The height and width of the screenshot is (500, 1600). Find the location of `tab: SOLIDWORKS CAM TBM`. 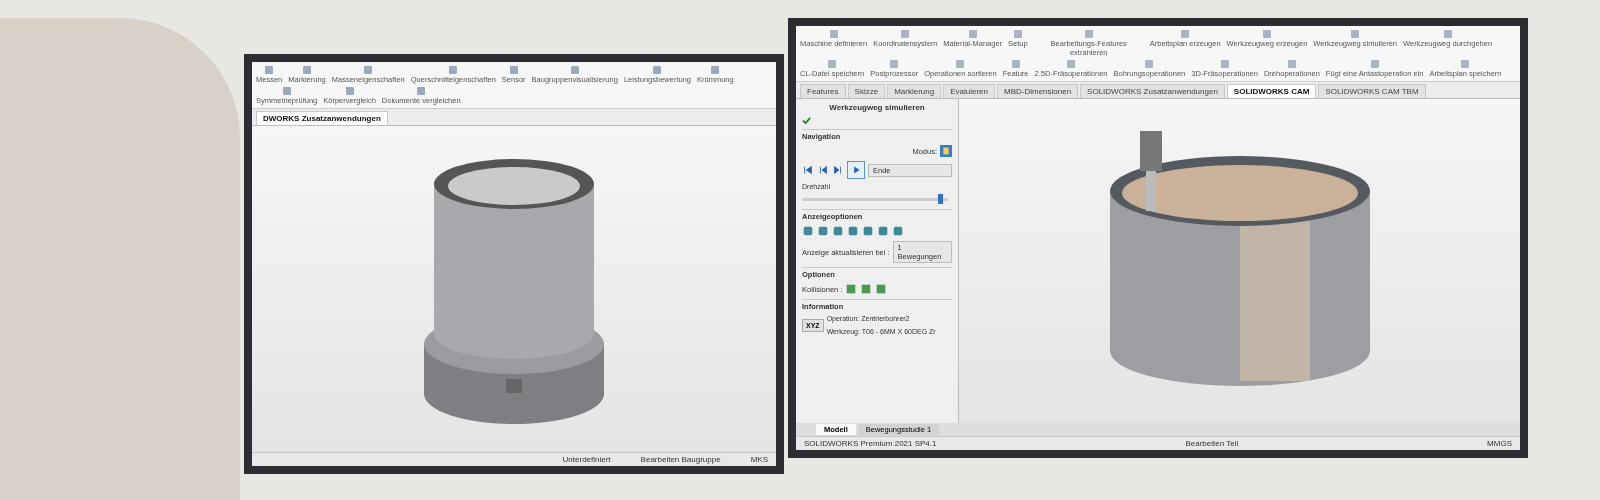

tab: SOLIDWORKS CAM TBM is located at coordinates (1372, 91).